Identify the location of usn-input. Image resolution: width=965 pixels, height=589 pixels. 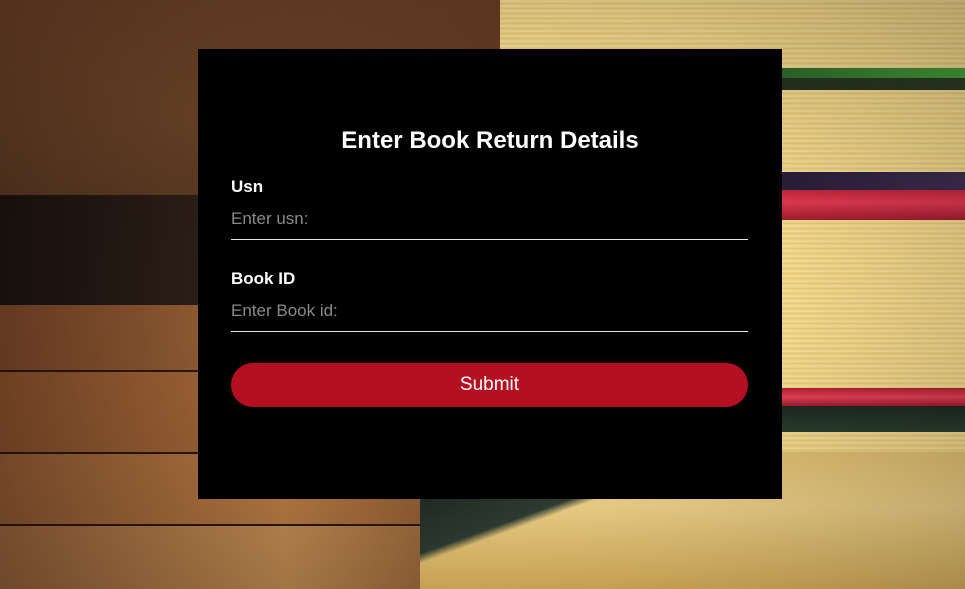
(489, 224).